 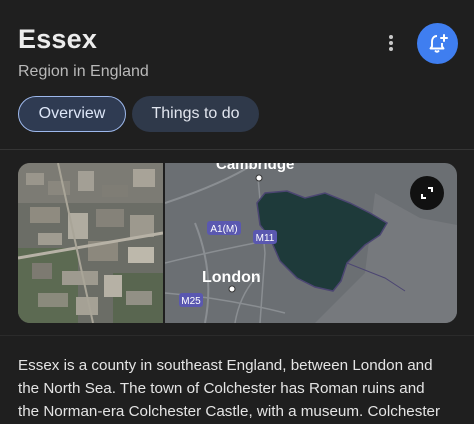 I want to click on place-subtitle: Region in England, so click(x=83, y=71).